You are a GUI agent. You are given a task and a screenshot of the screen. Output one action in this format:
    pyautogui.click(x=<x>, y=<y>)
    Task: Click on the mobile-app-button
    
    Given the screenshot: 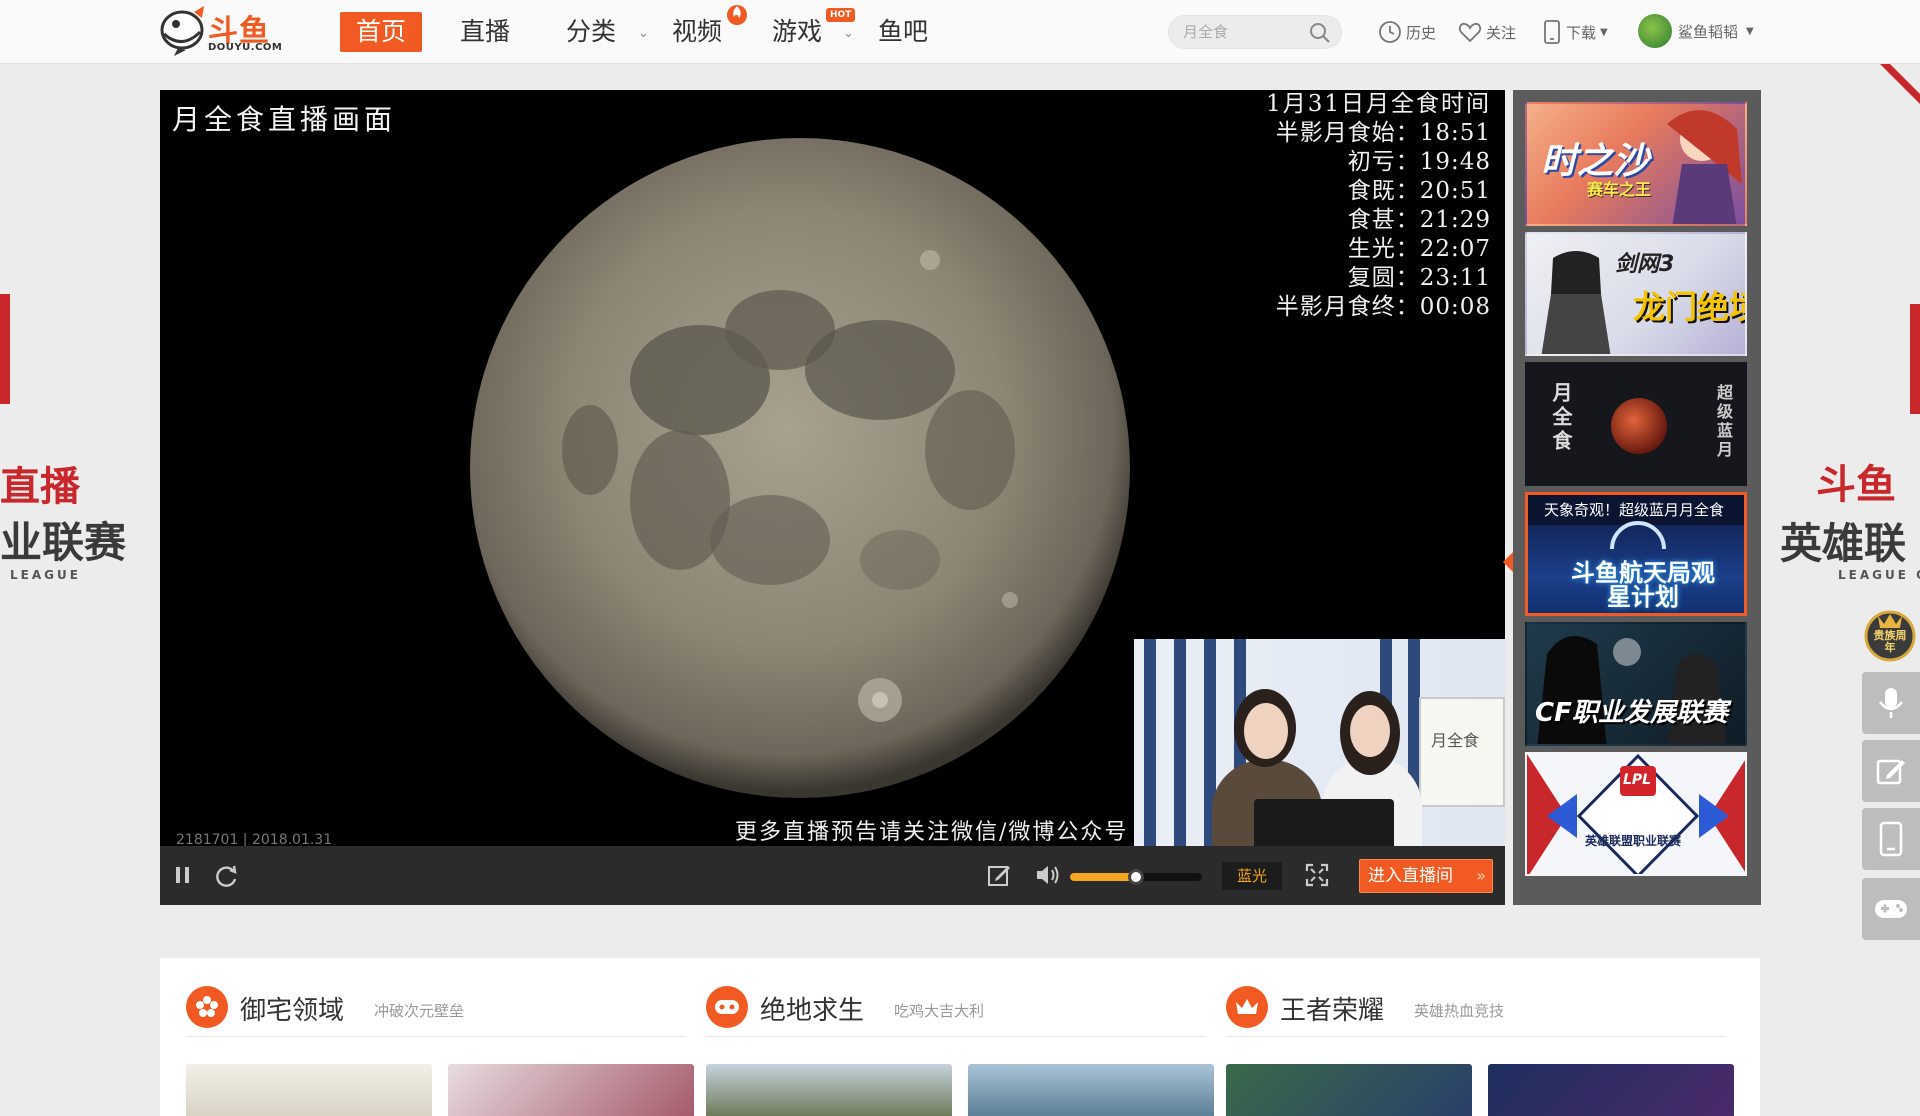 What is the action you would take?
    pyautogui.click(x=1891, y=839)
    